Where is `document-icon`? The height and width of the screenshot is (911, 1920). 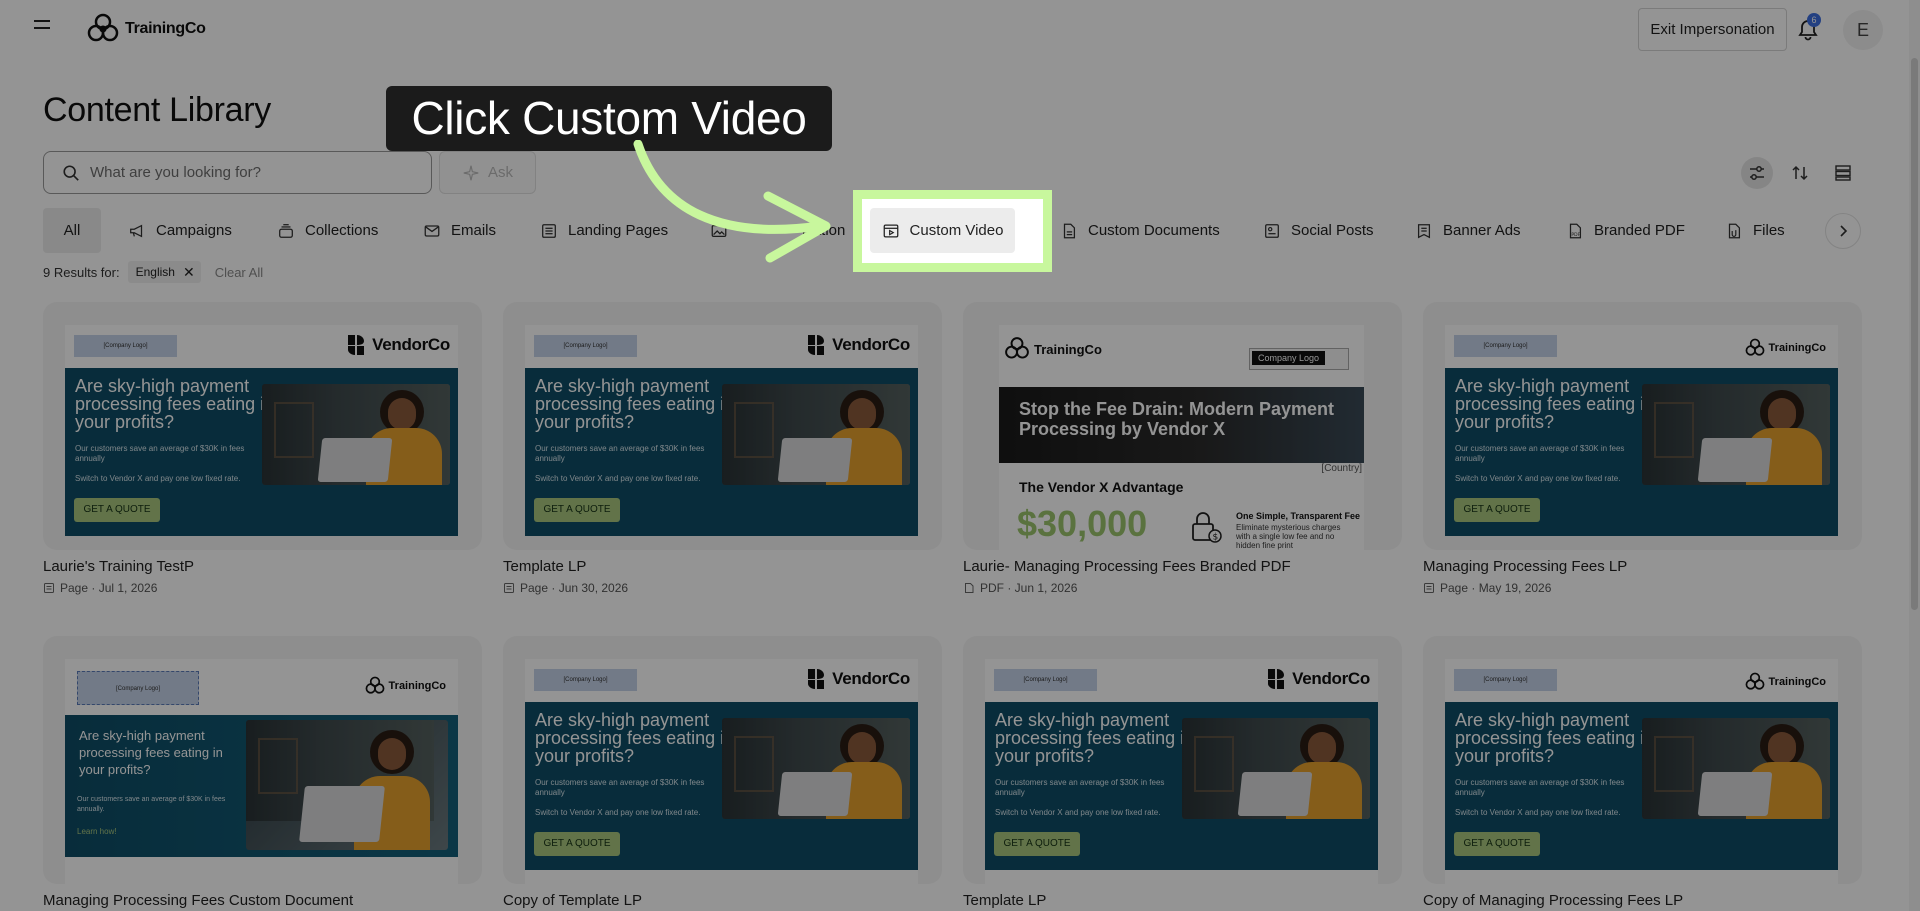
document-icon is located at coordinates (1069, 230).